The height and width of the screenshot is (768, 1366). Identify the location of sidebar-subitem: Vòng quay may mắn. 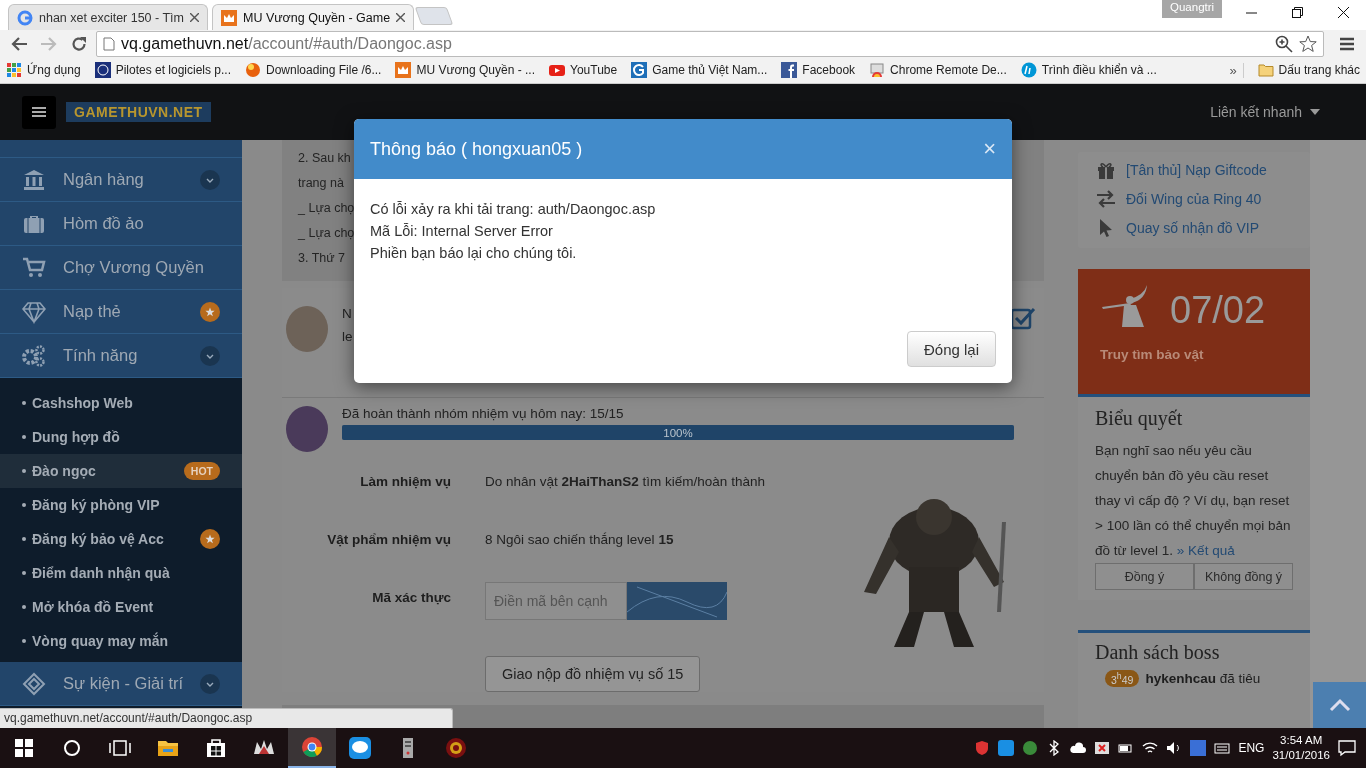
(121, 641).